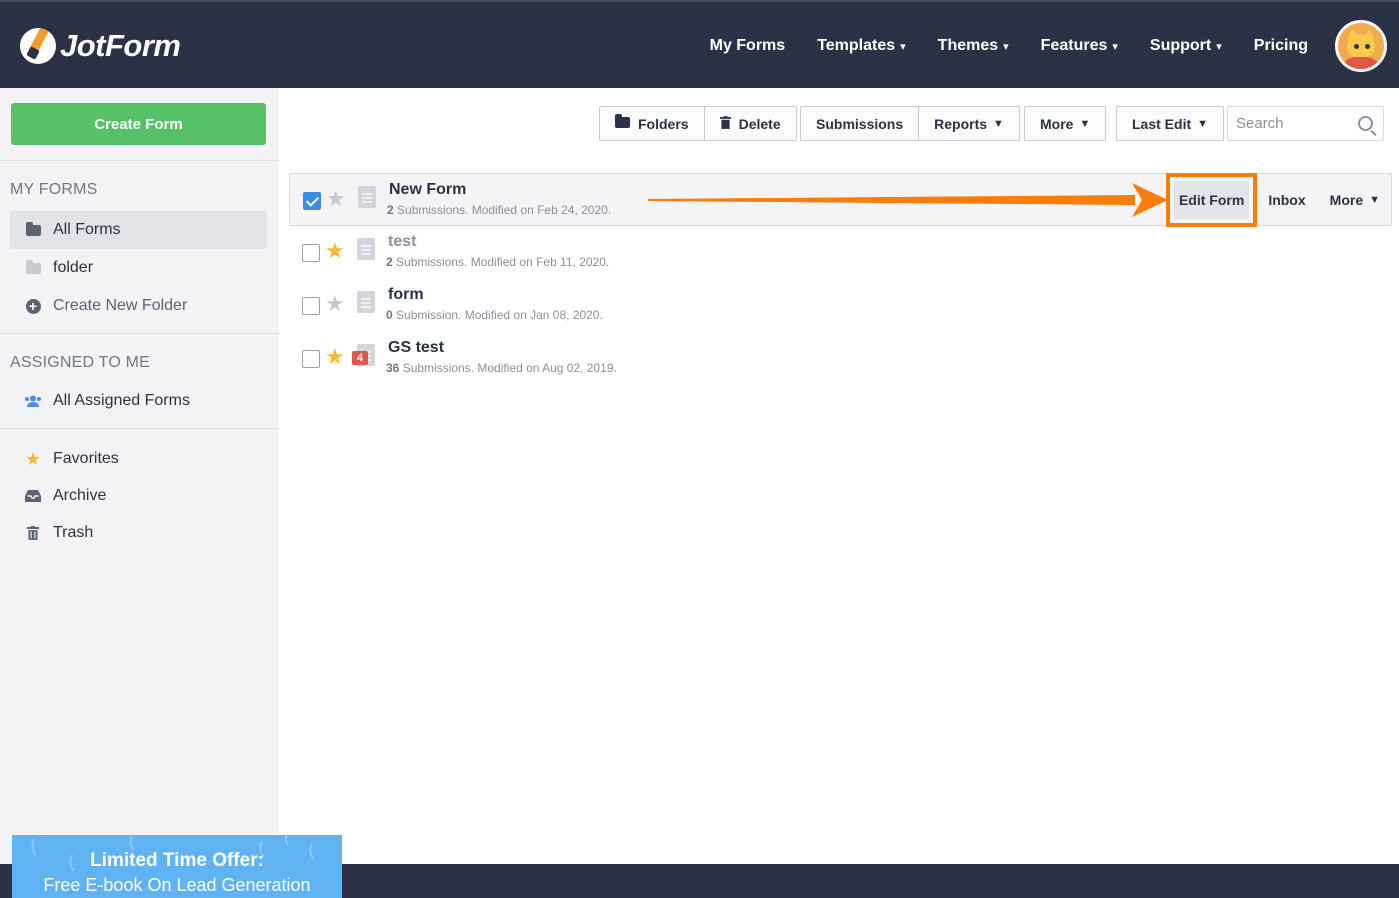 This screenshot has height=898, width=1399. Describe the element at coordinates (138, 124) in the screenshot. I see `create-form-button: Create Form` at that location.